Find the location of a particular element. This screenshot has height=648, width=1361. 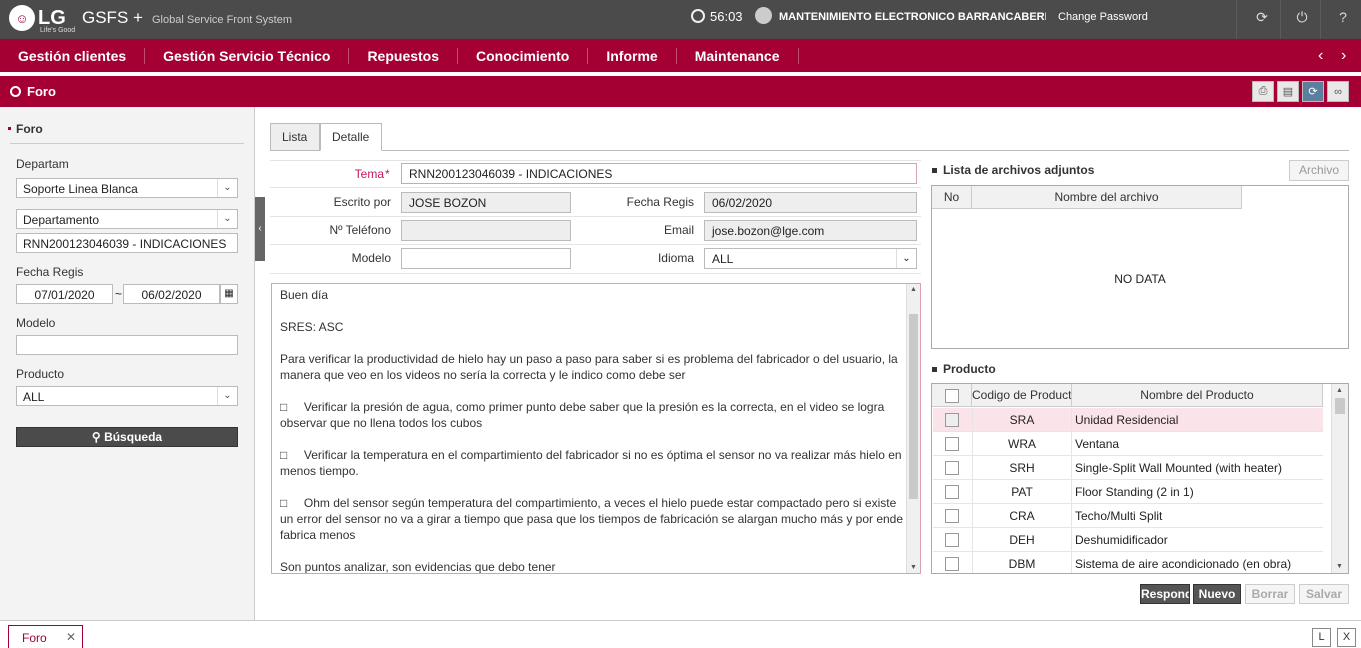

archivo-button: Archivo is located at coordinates (1319, 170).